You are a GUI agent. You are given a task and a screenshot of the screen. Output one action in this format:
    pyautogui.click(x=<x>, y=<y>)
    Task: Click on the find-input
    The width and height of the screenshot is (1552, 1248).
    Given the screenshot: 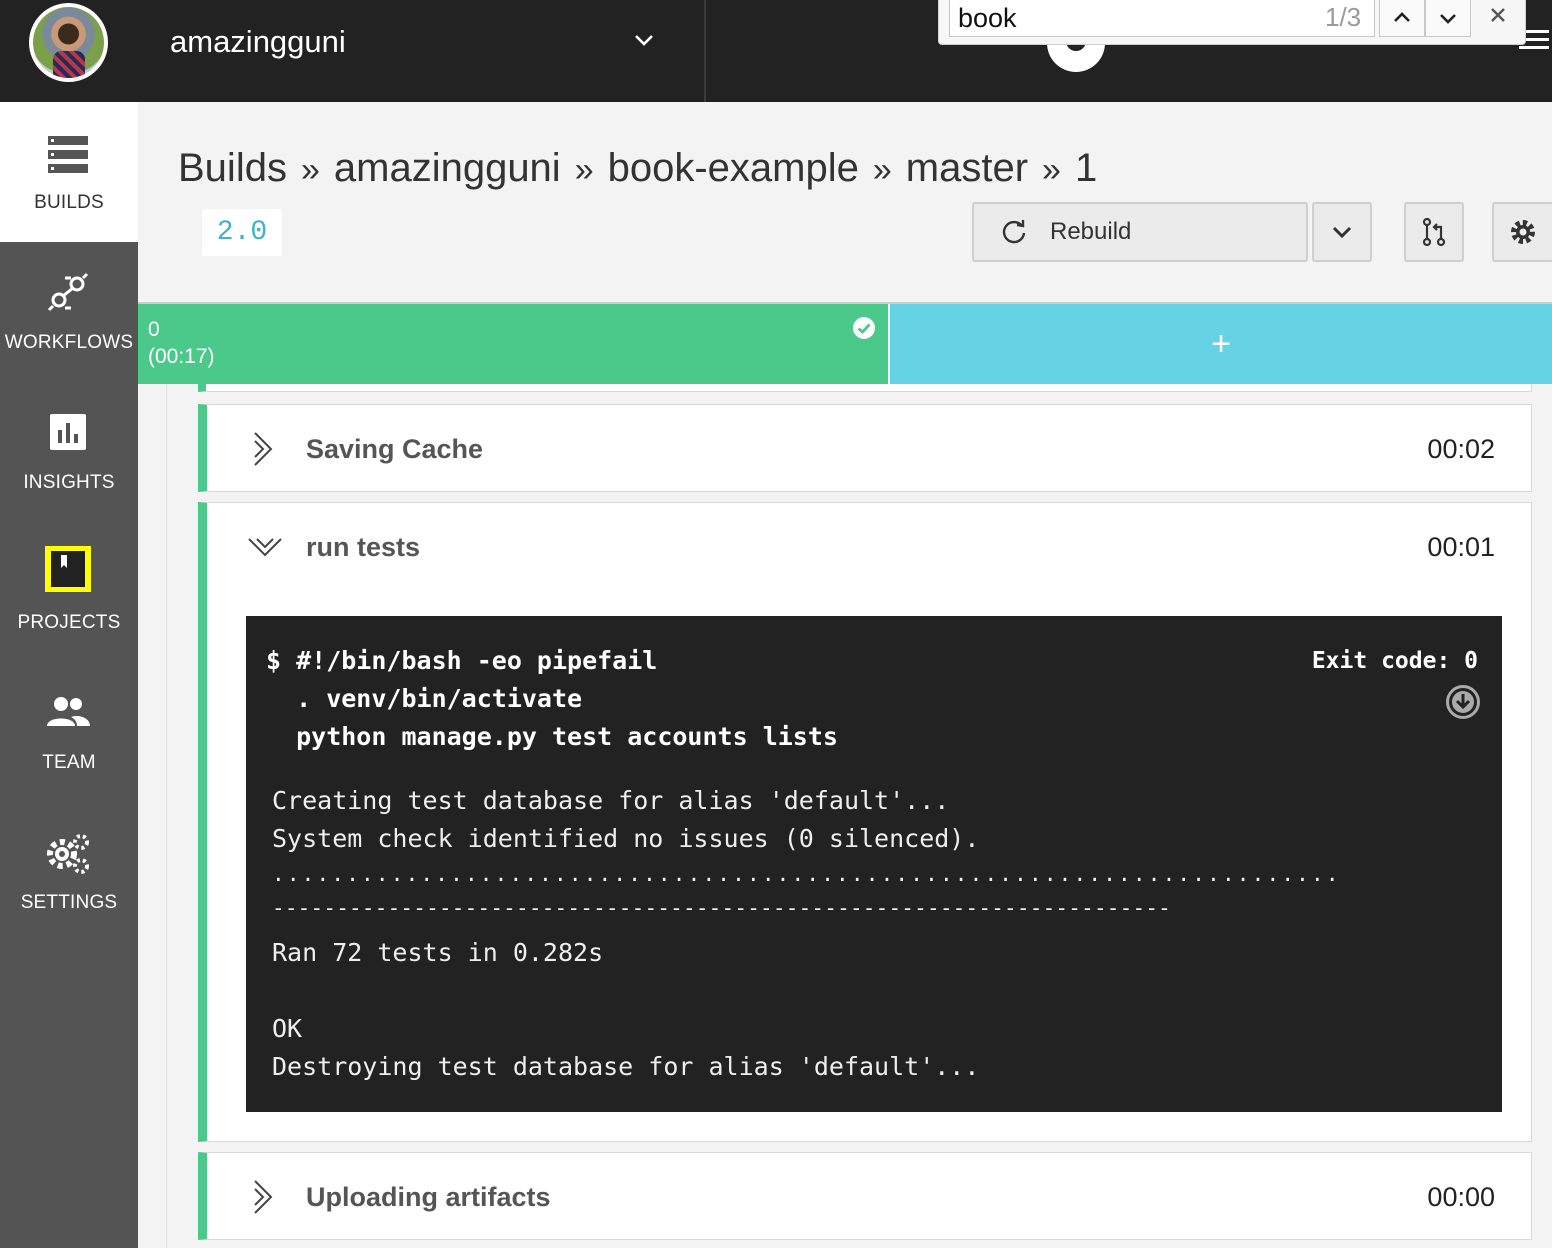 What is the action you would take?
    pyautogui.click(x=1162, y=18)
    